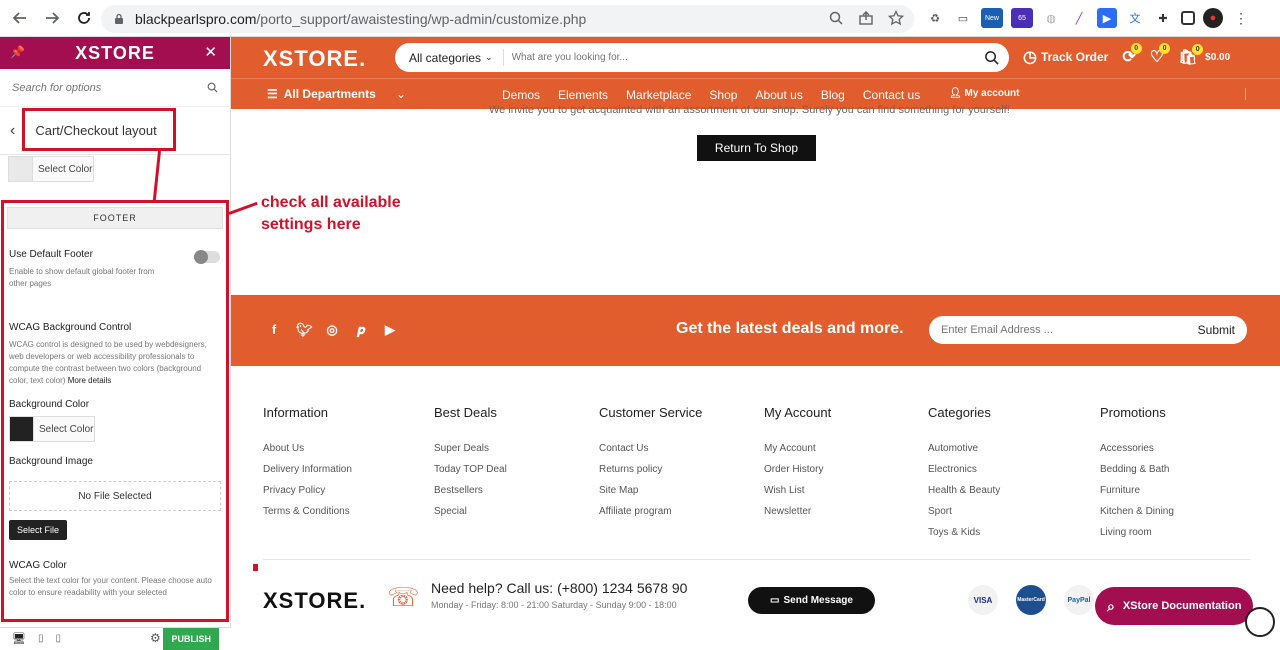 Image resolution: width=1280 pixels, height=650 pixels. I want to click on facebook-icon: f, so click(274, 330).